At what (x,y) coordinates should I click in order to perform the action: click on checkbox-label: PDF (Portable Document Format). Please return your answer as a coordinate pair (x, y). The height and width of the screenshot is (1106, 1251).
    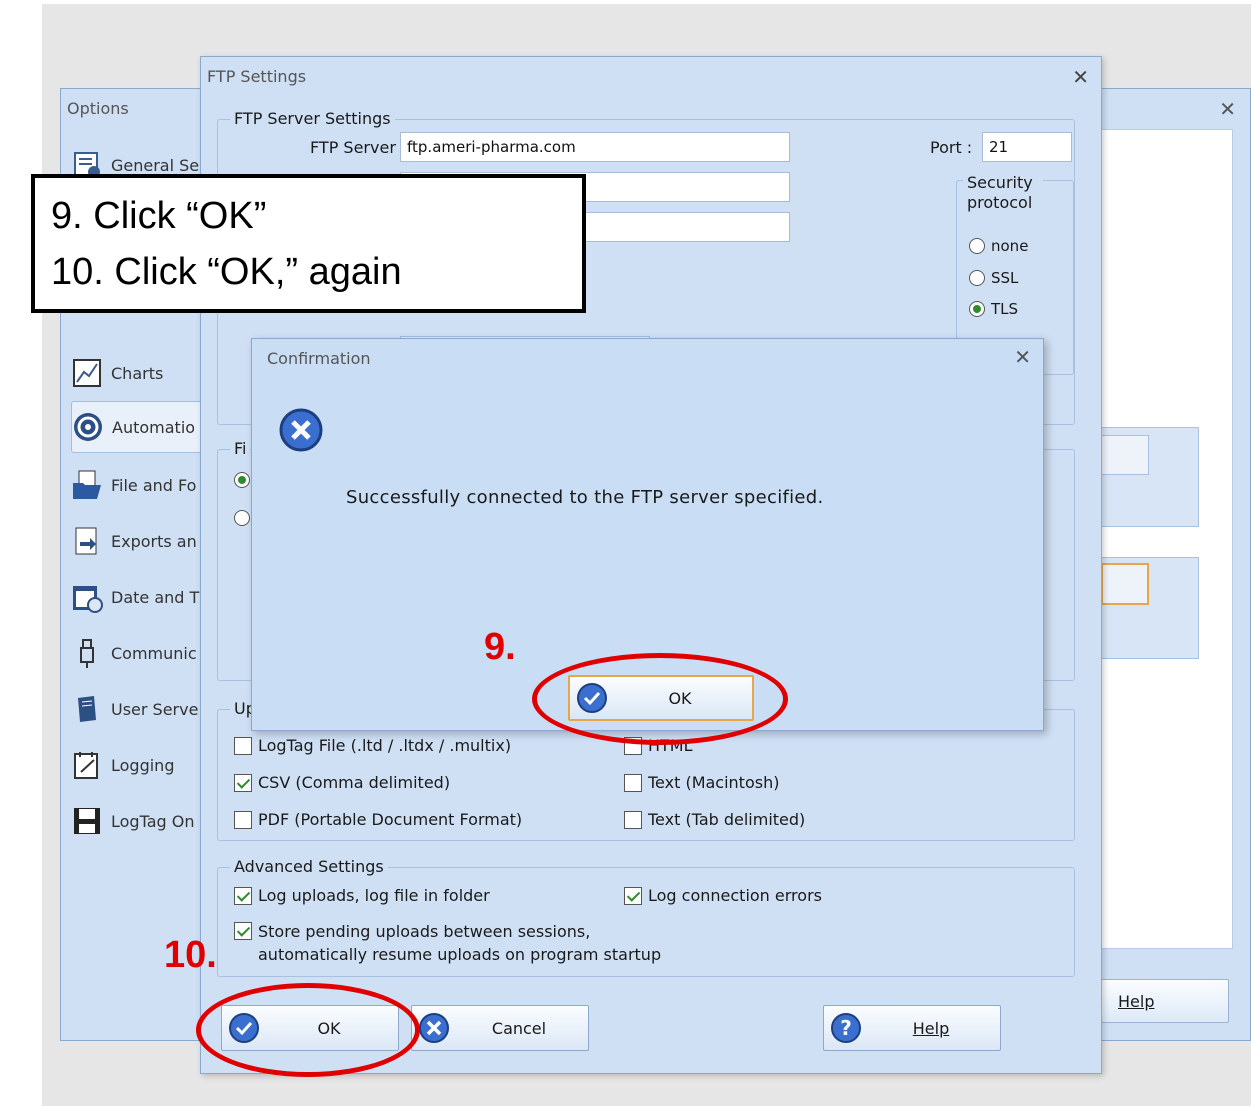
    Looking at the image, I should click on (390, 819).